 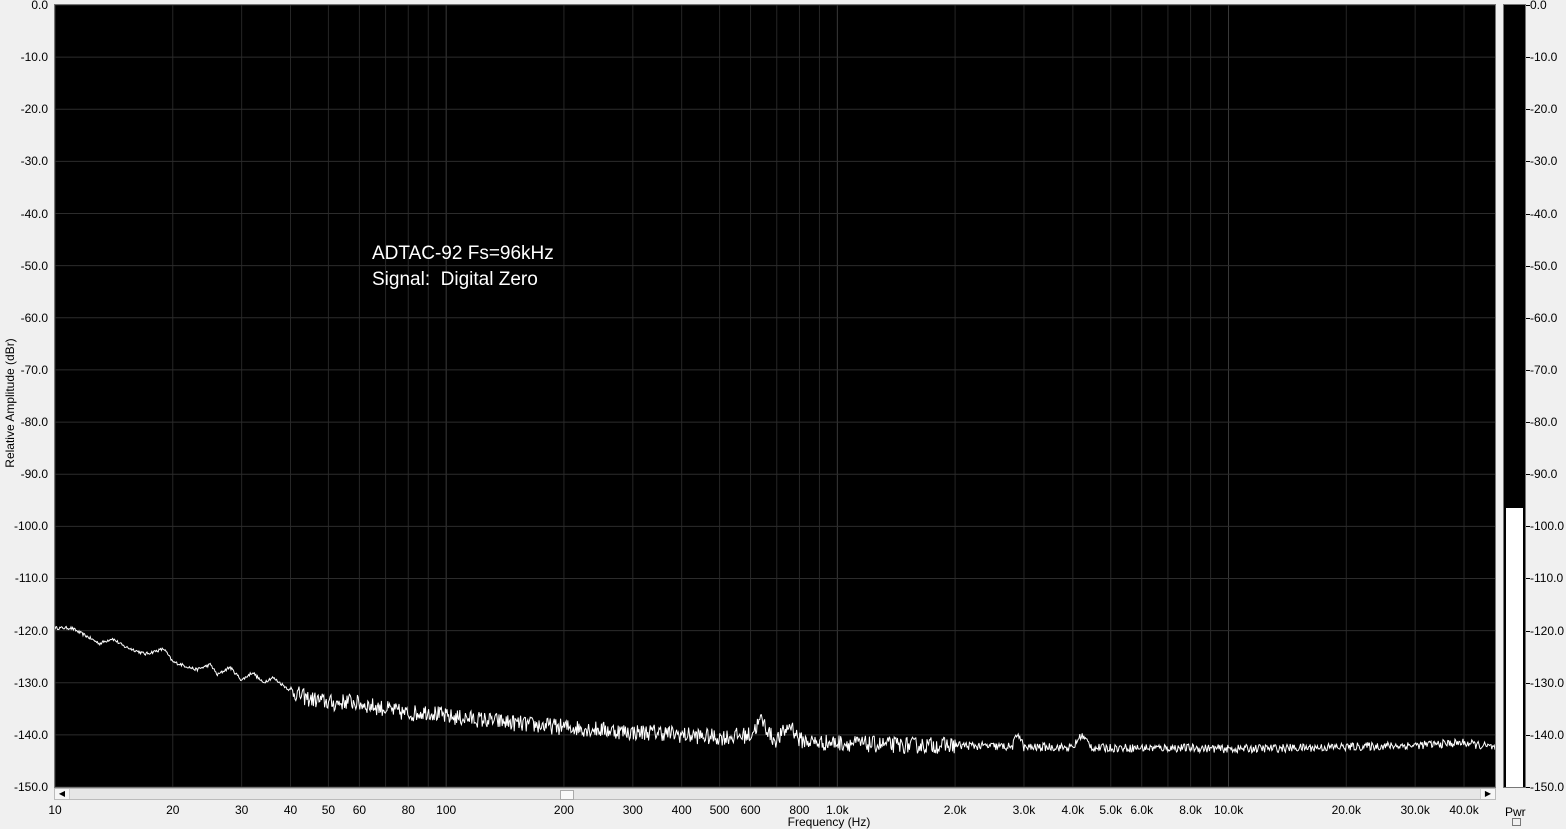 I want to click on meter-tick-label: -100.0, so click(x=1547, y=526).